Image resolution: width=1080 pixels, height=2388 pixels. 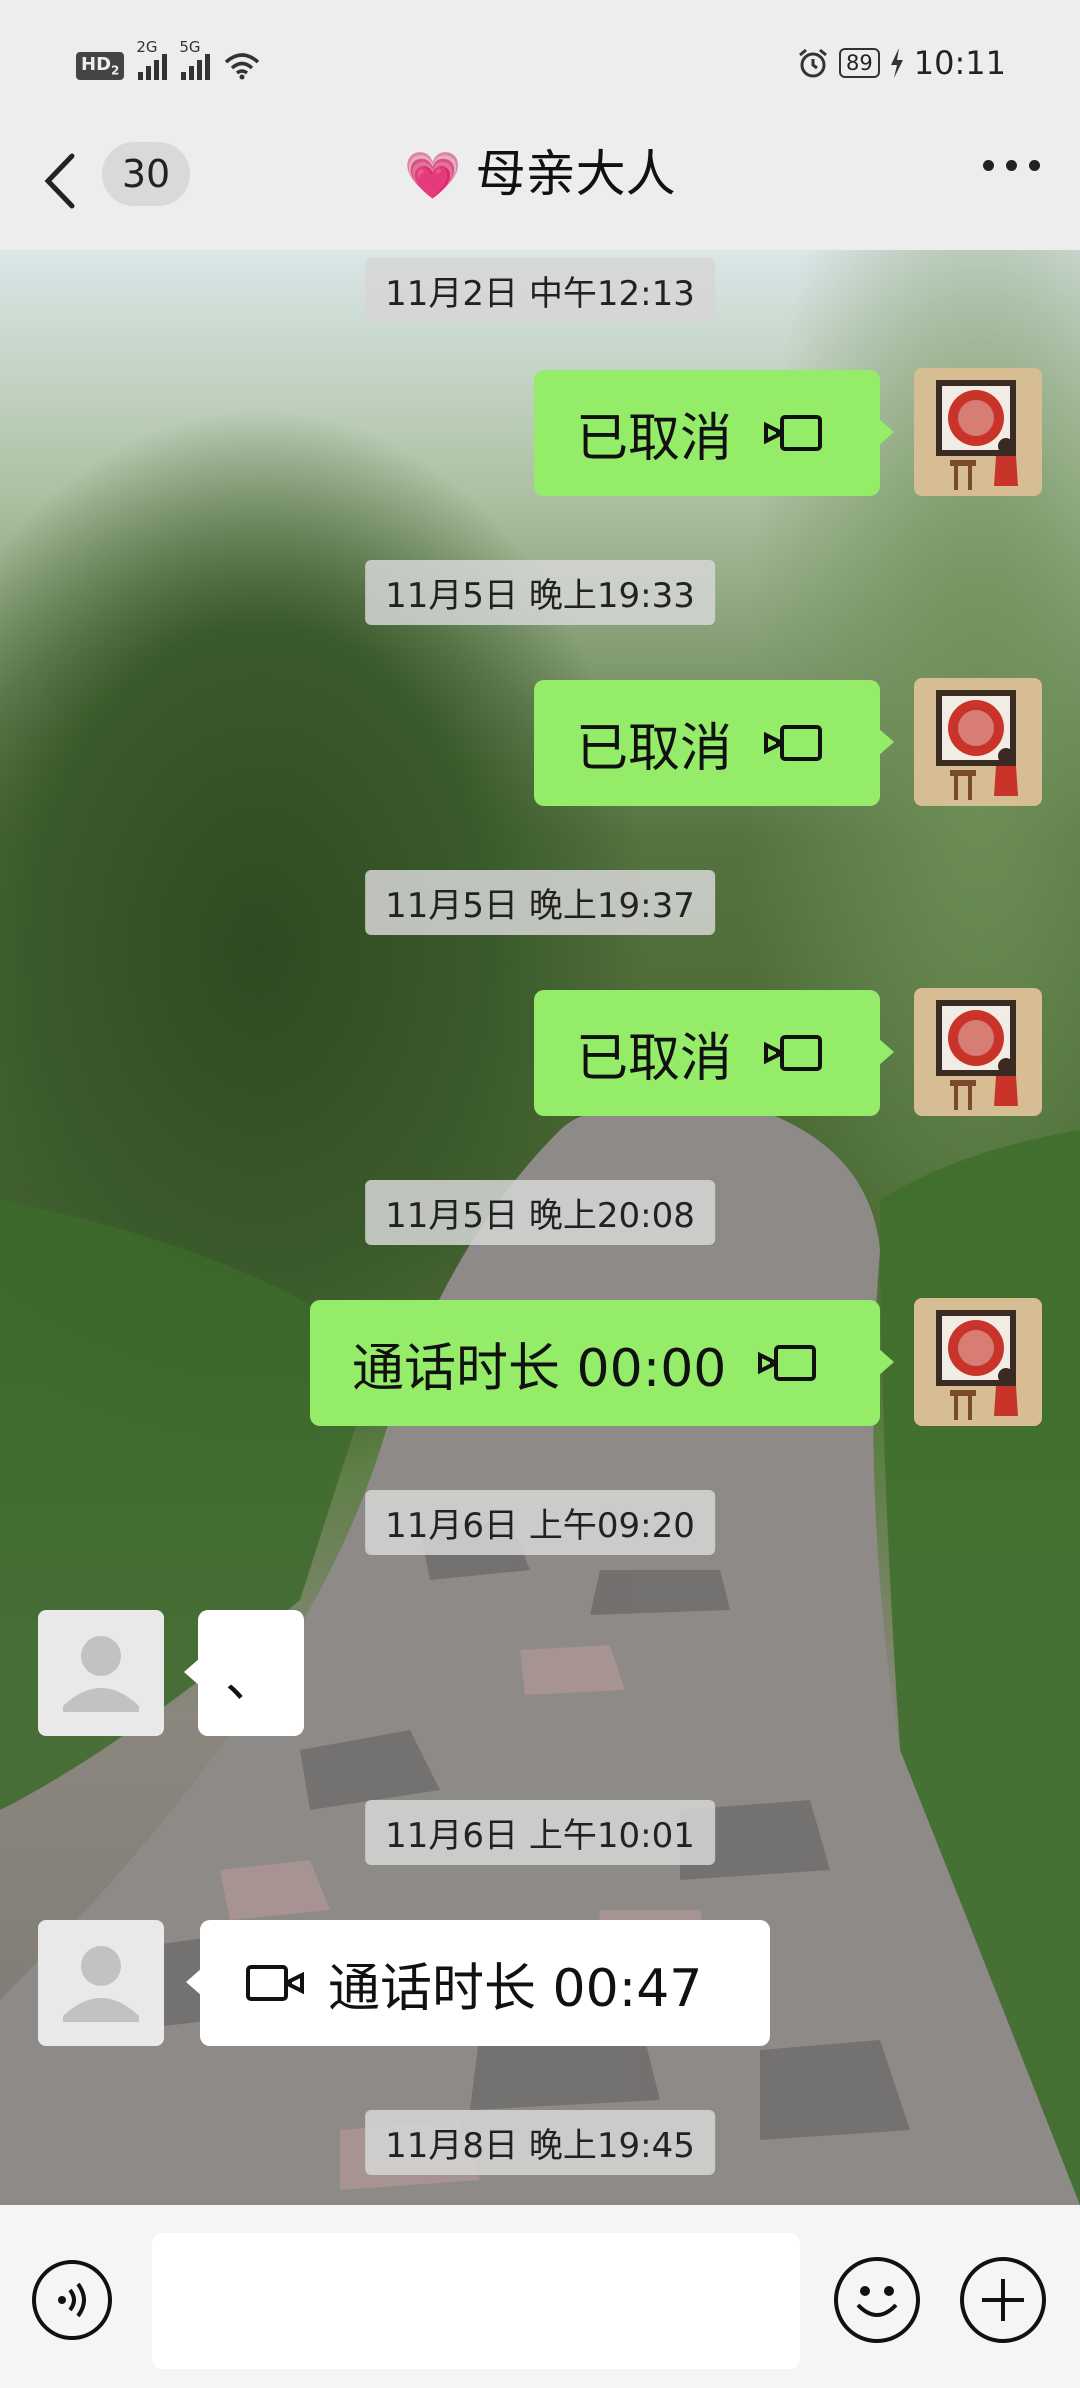 I want to click on call-duration-text: 通话时长 00:47, so click(x=515, y=1988).